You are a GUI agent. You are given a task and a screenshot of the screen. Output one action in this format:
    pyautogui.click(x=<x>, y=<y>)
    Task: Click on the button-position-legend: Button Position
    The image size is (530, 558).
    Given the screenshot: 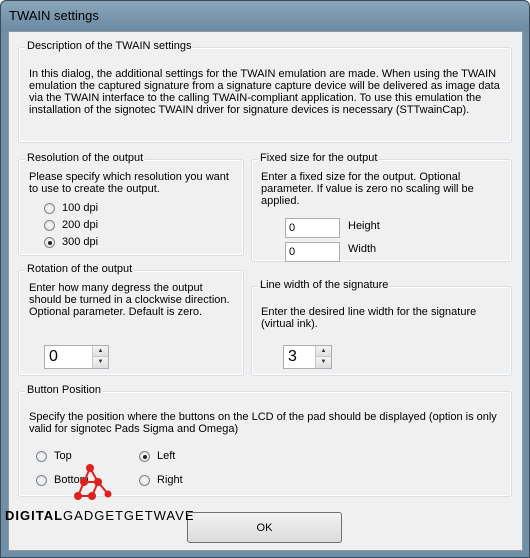 What is the action you would take?
    pyautogui.click(x=64, y=390)
    